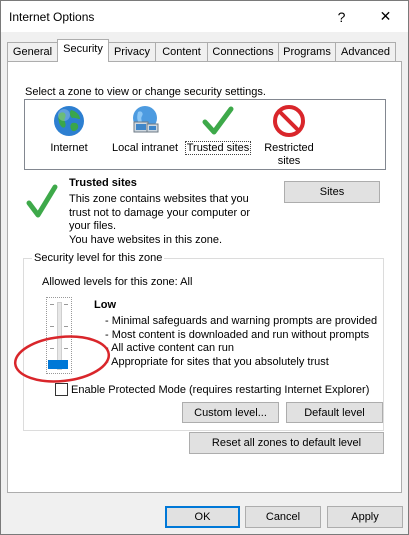  I want to click on selected-zone-title: Trusted sites, so click(103, 183).